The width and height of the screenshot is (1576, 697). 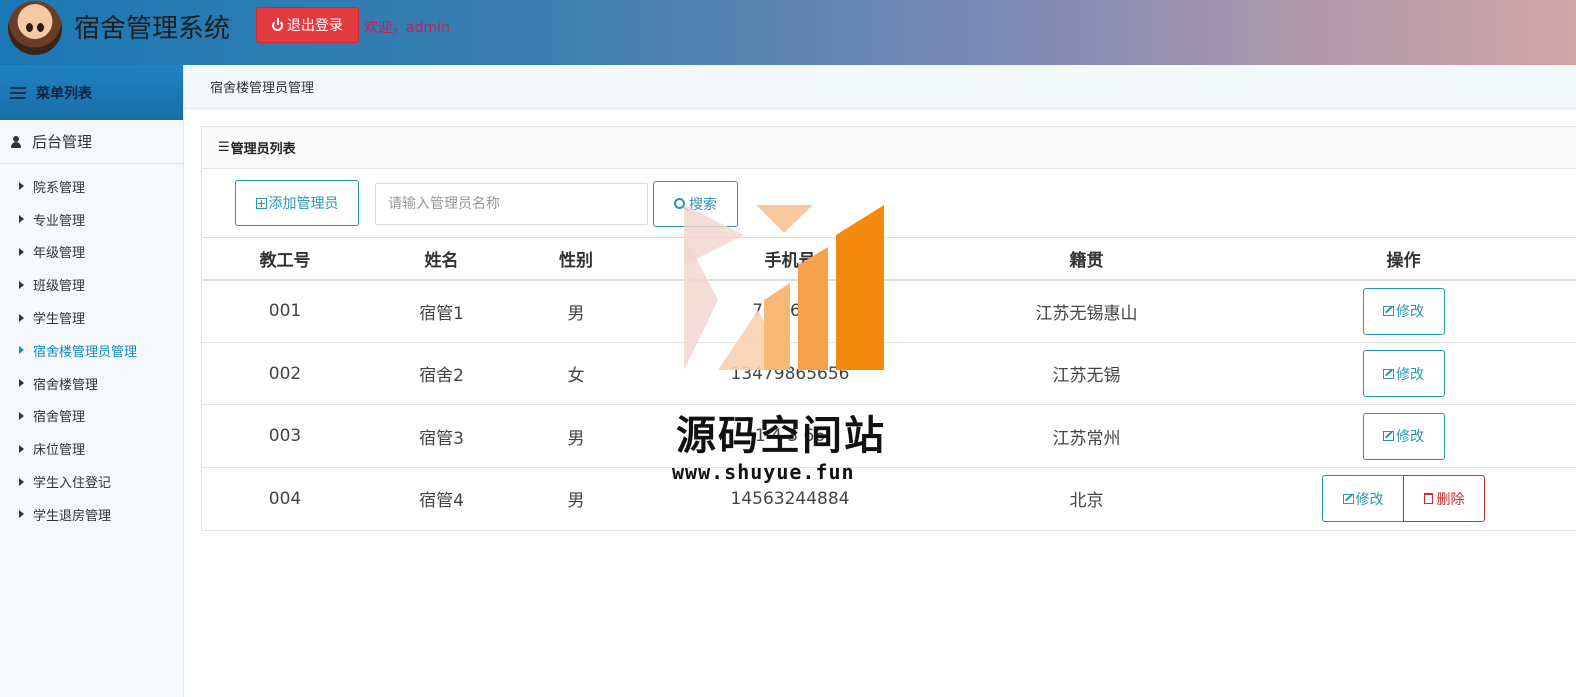 What do you see at coordinates (889, 203) in the screenshot?
I see `toolbar: 添加管理员 搜索` at bounding box center [889, 203].